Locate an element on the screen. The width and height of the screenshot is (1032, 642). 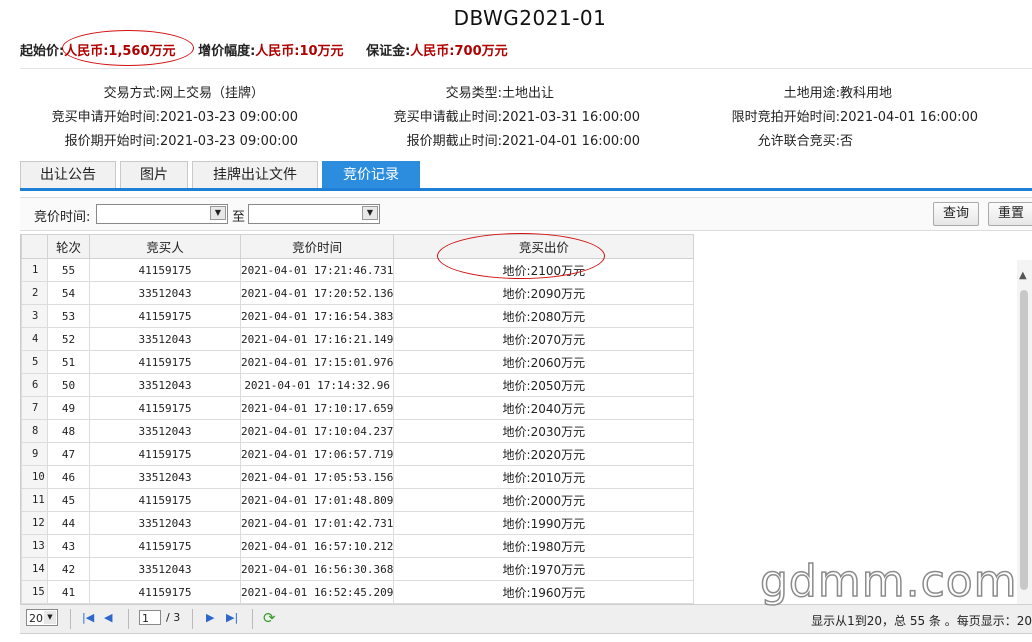
bid-time-from-select: ▼ is located at coordinates (162, 214).